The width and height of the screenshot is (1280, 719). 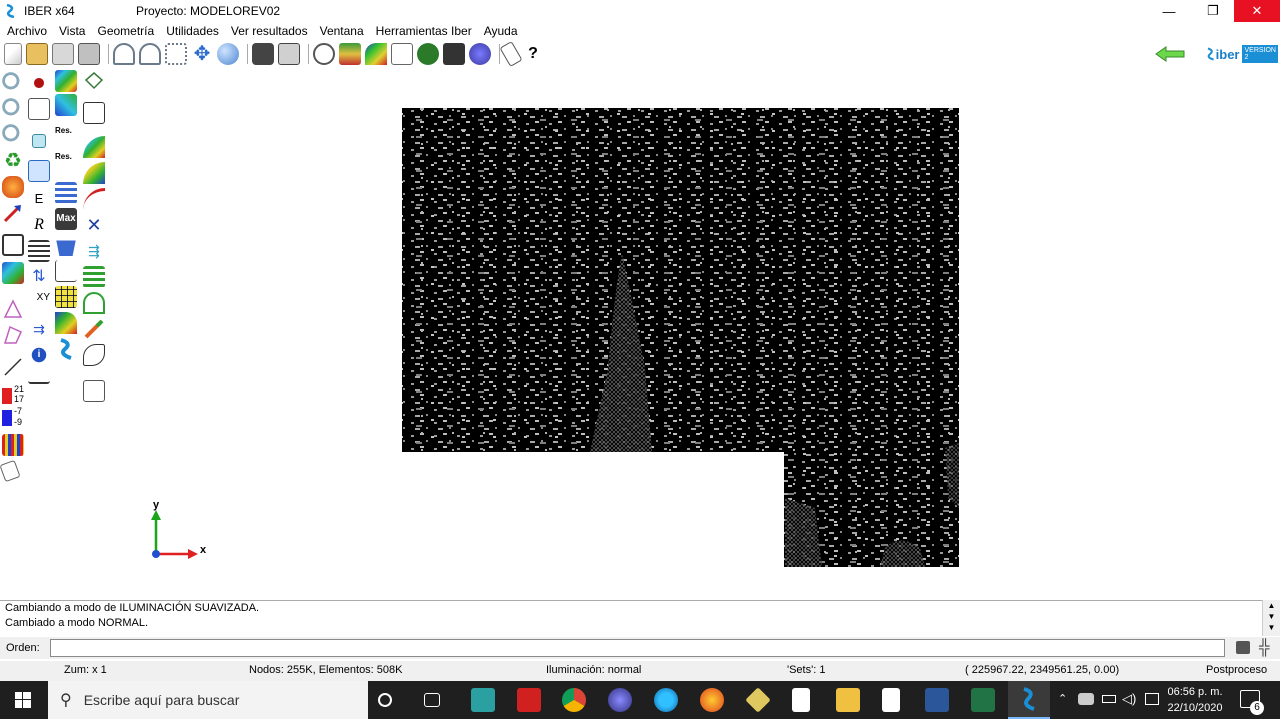 I want to click on taskbar-clock: 06:56 p. m. 22/10/2020, so click(x=1195, y=700).